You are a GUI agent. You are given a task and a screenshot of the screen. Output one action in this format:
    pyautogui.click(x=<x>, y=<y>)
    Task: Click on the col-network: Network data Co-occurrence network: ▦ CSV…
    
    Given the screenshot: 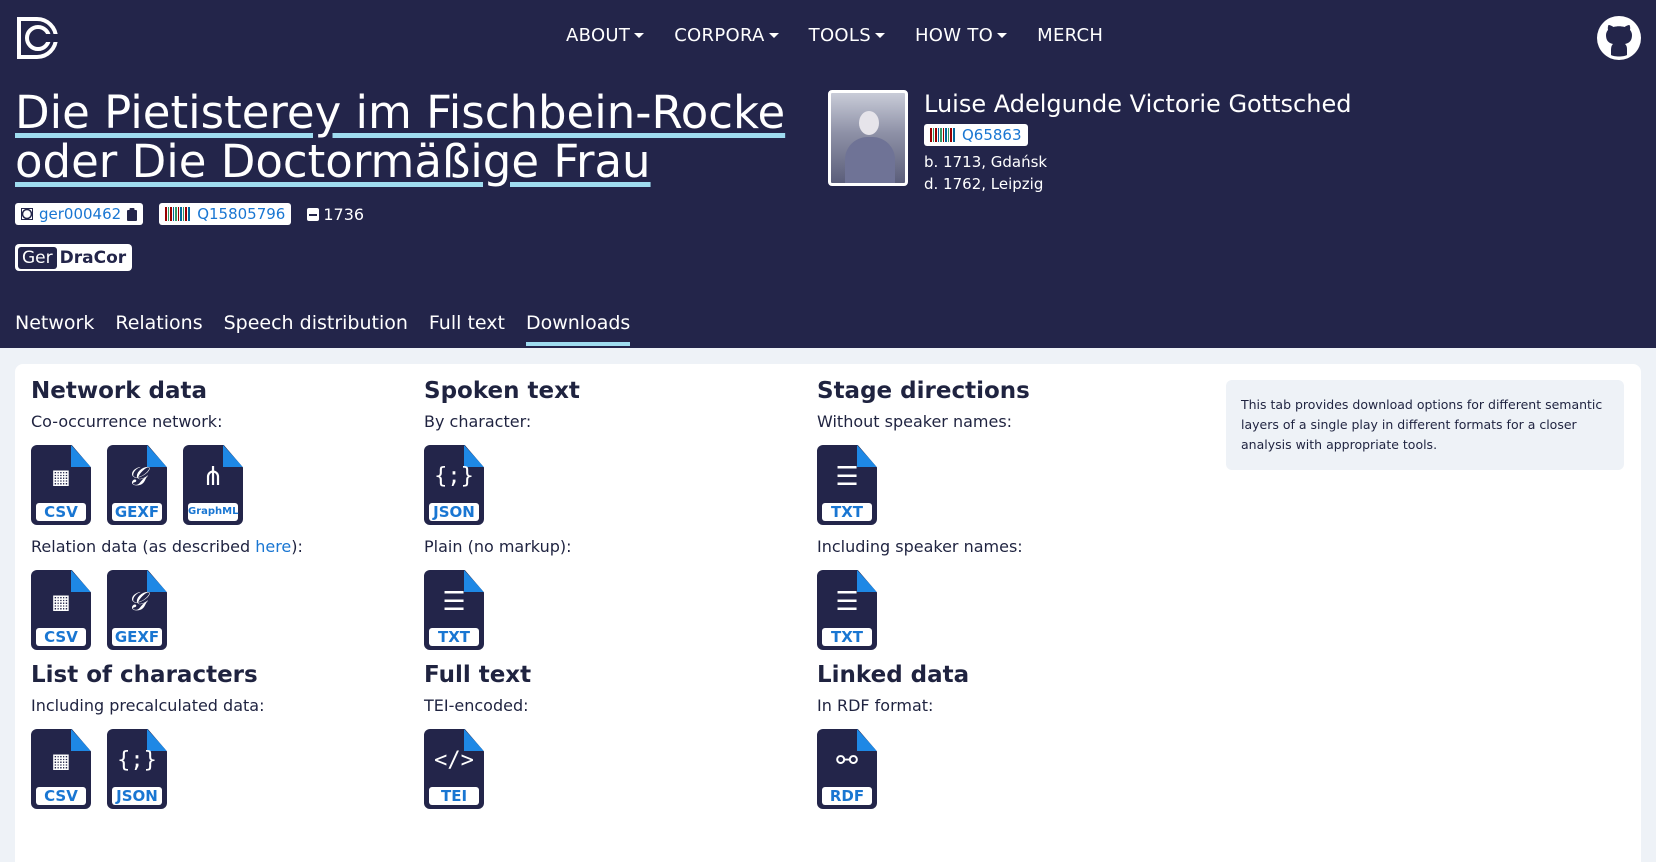 What is the action you would take?
    pyautogui.click(x=221, y=599)
    